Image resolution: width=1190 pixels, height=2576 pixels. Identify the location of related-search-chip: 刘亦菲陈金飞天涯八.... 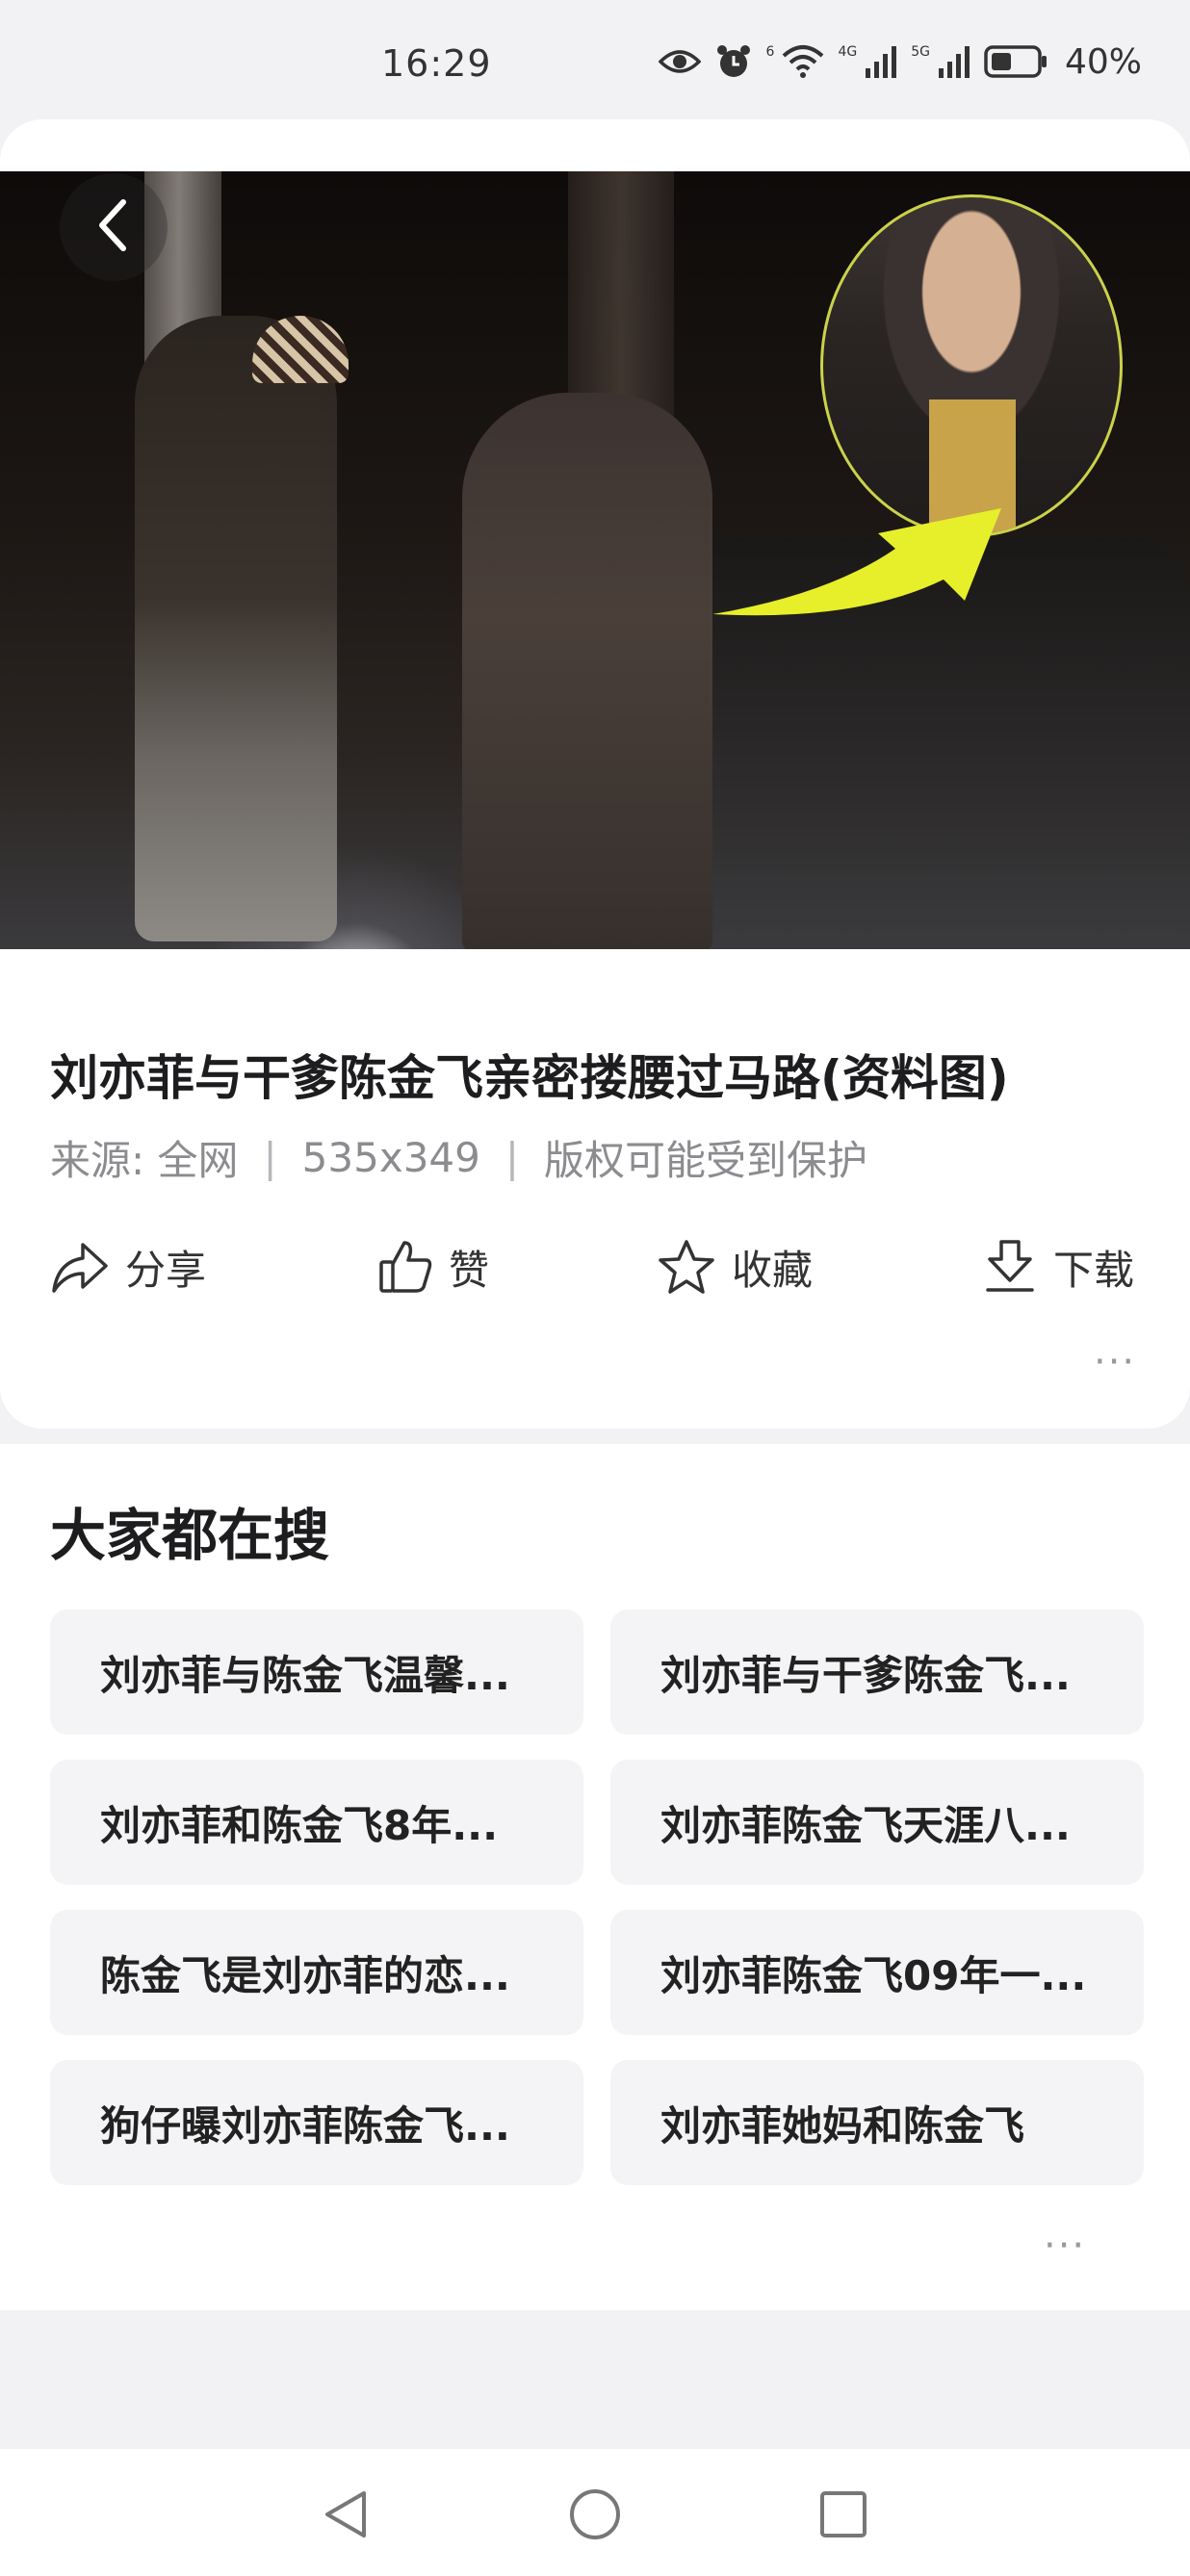
(877, 1823).